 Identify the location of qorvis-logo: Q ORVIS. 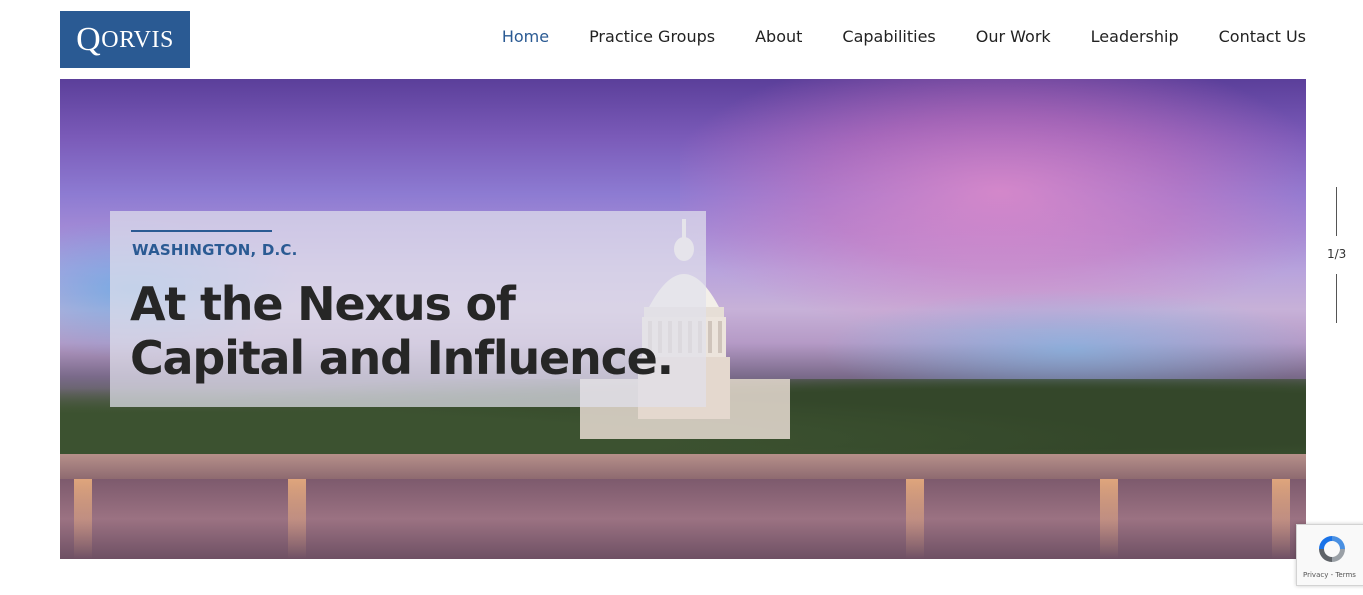
(125, 39).